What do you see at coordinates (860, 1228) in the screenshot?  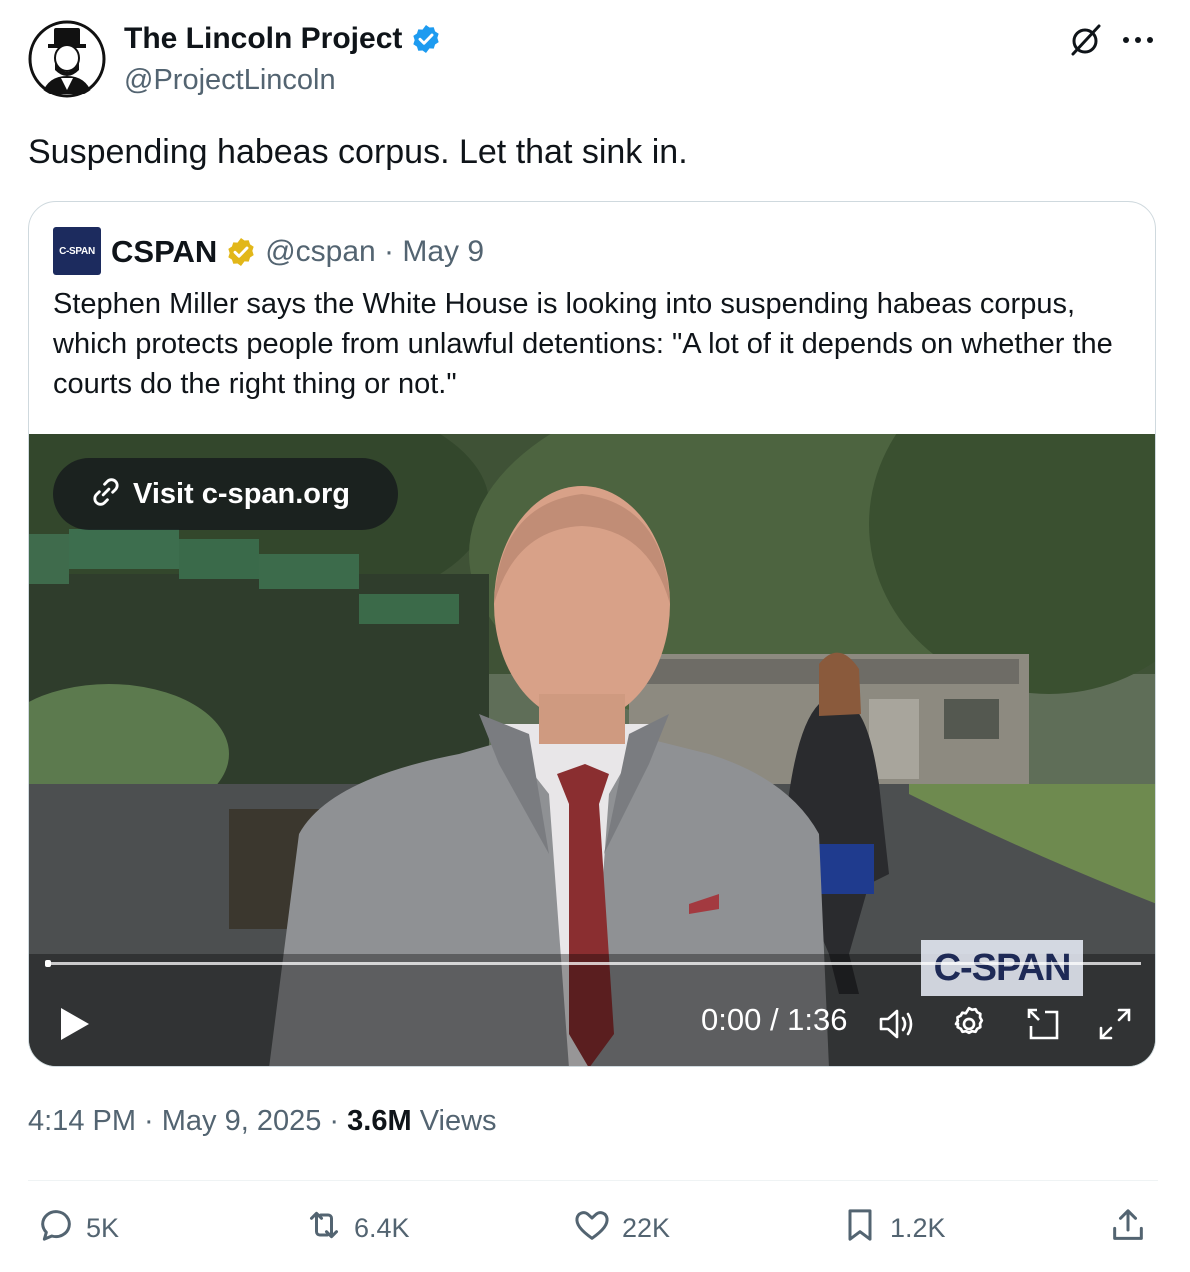 I see `bookmark-icon` at bounding box center [860, 1228].